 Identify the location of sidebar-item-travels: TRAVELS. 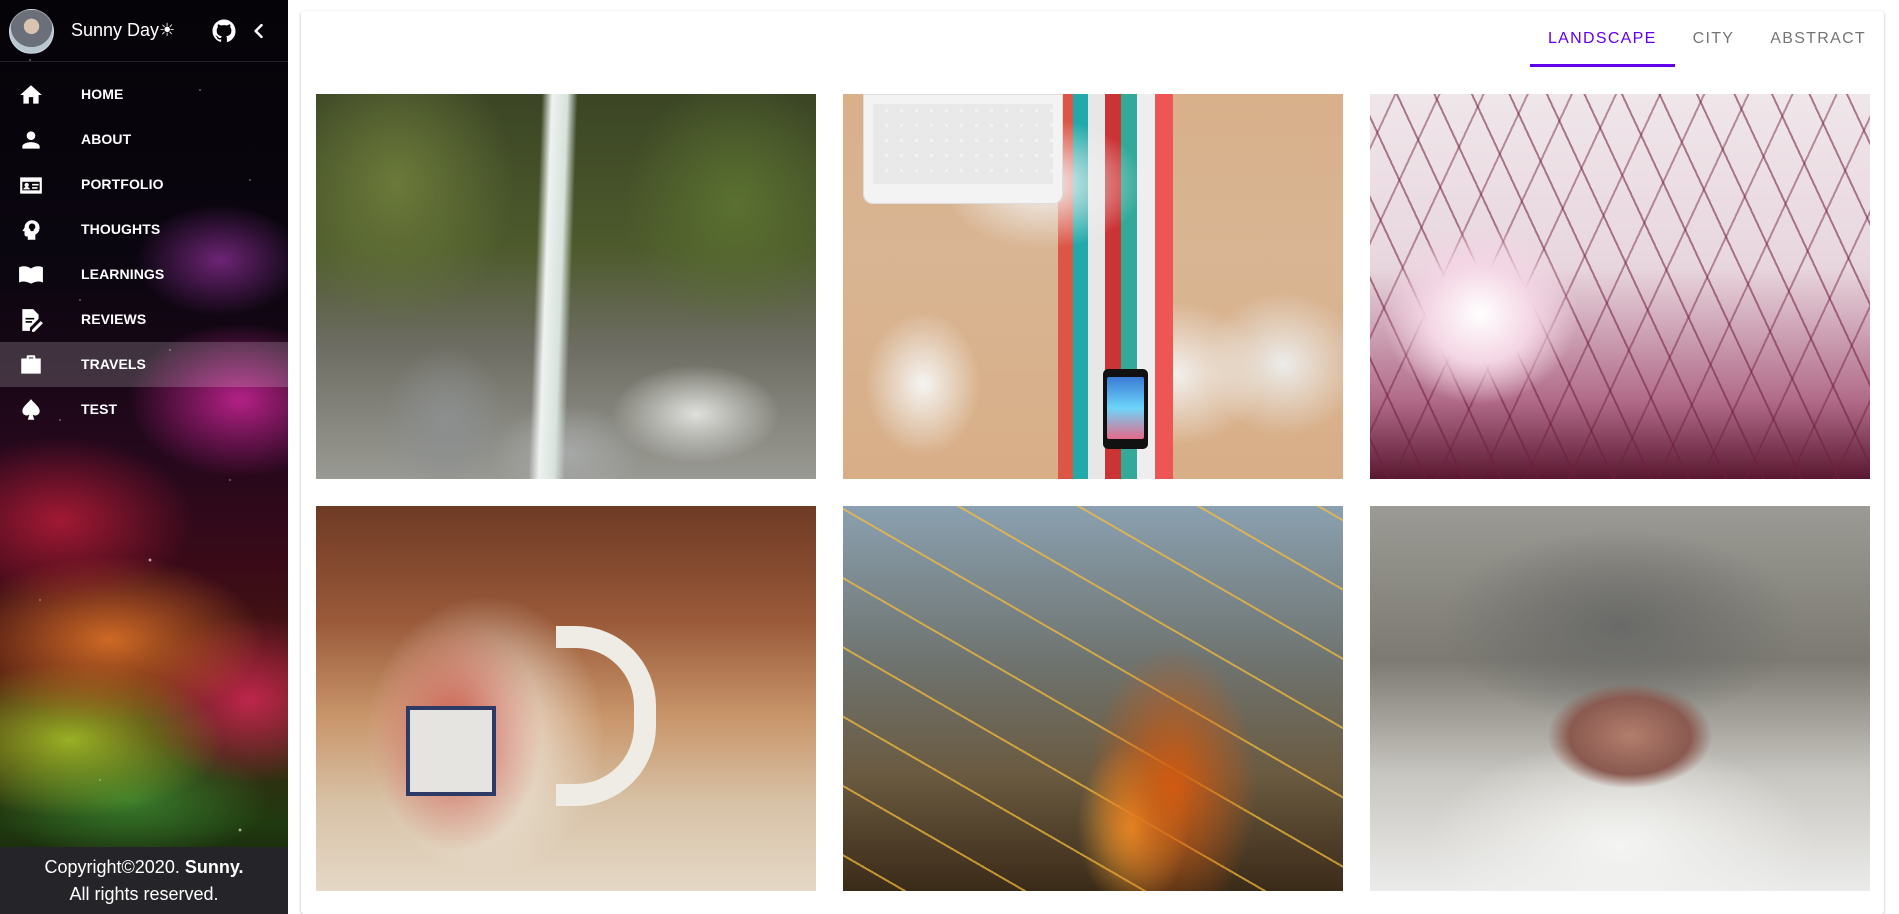
(144, 364).